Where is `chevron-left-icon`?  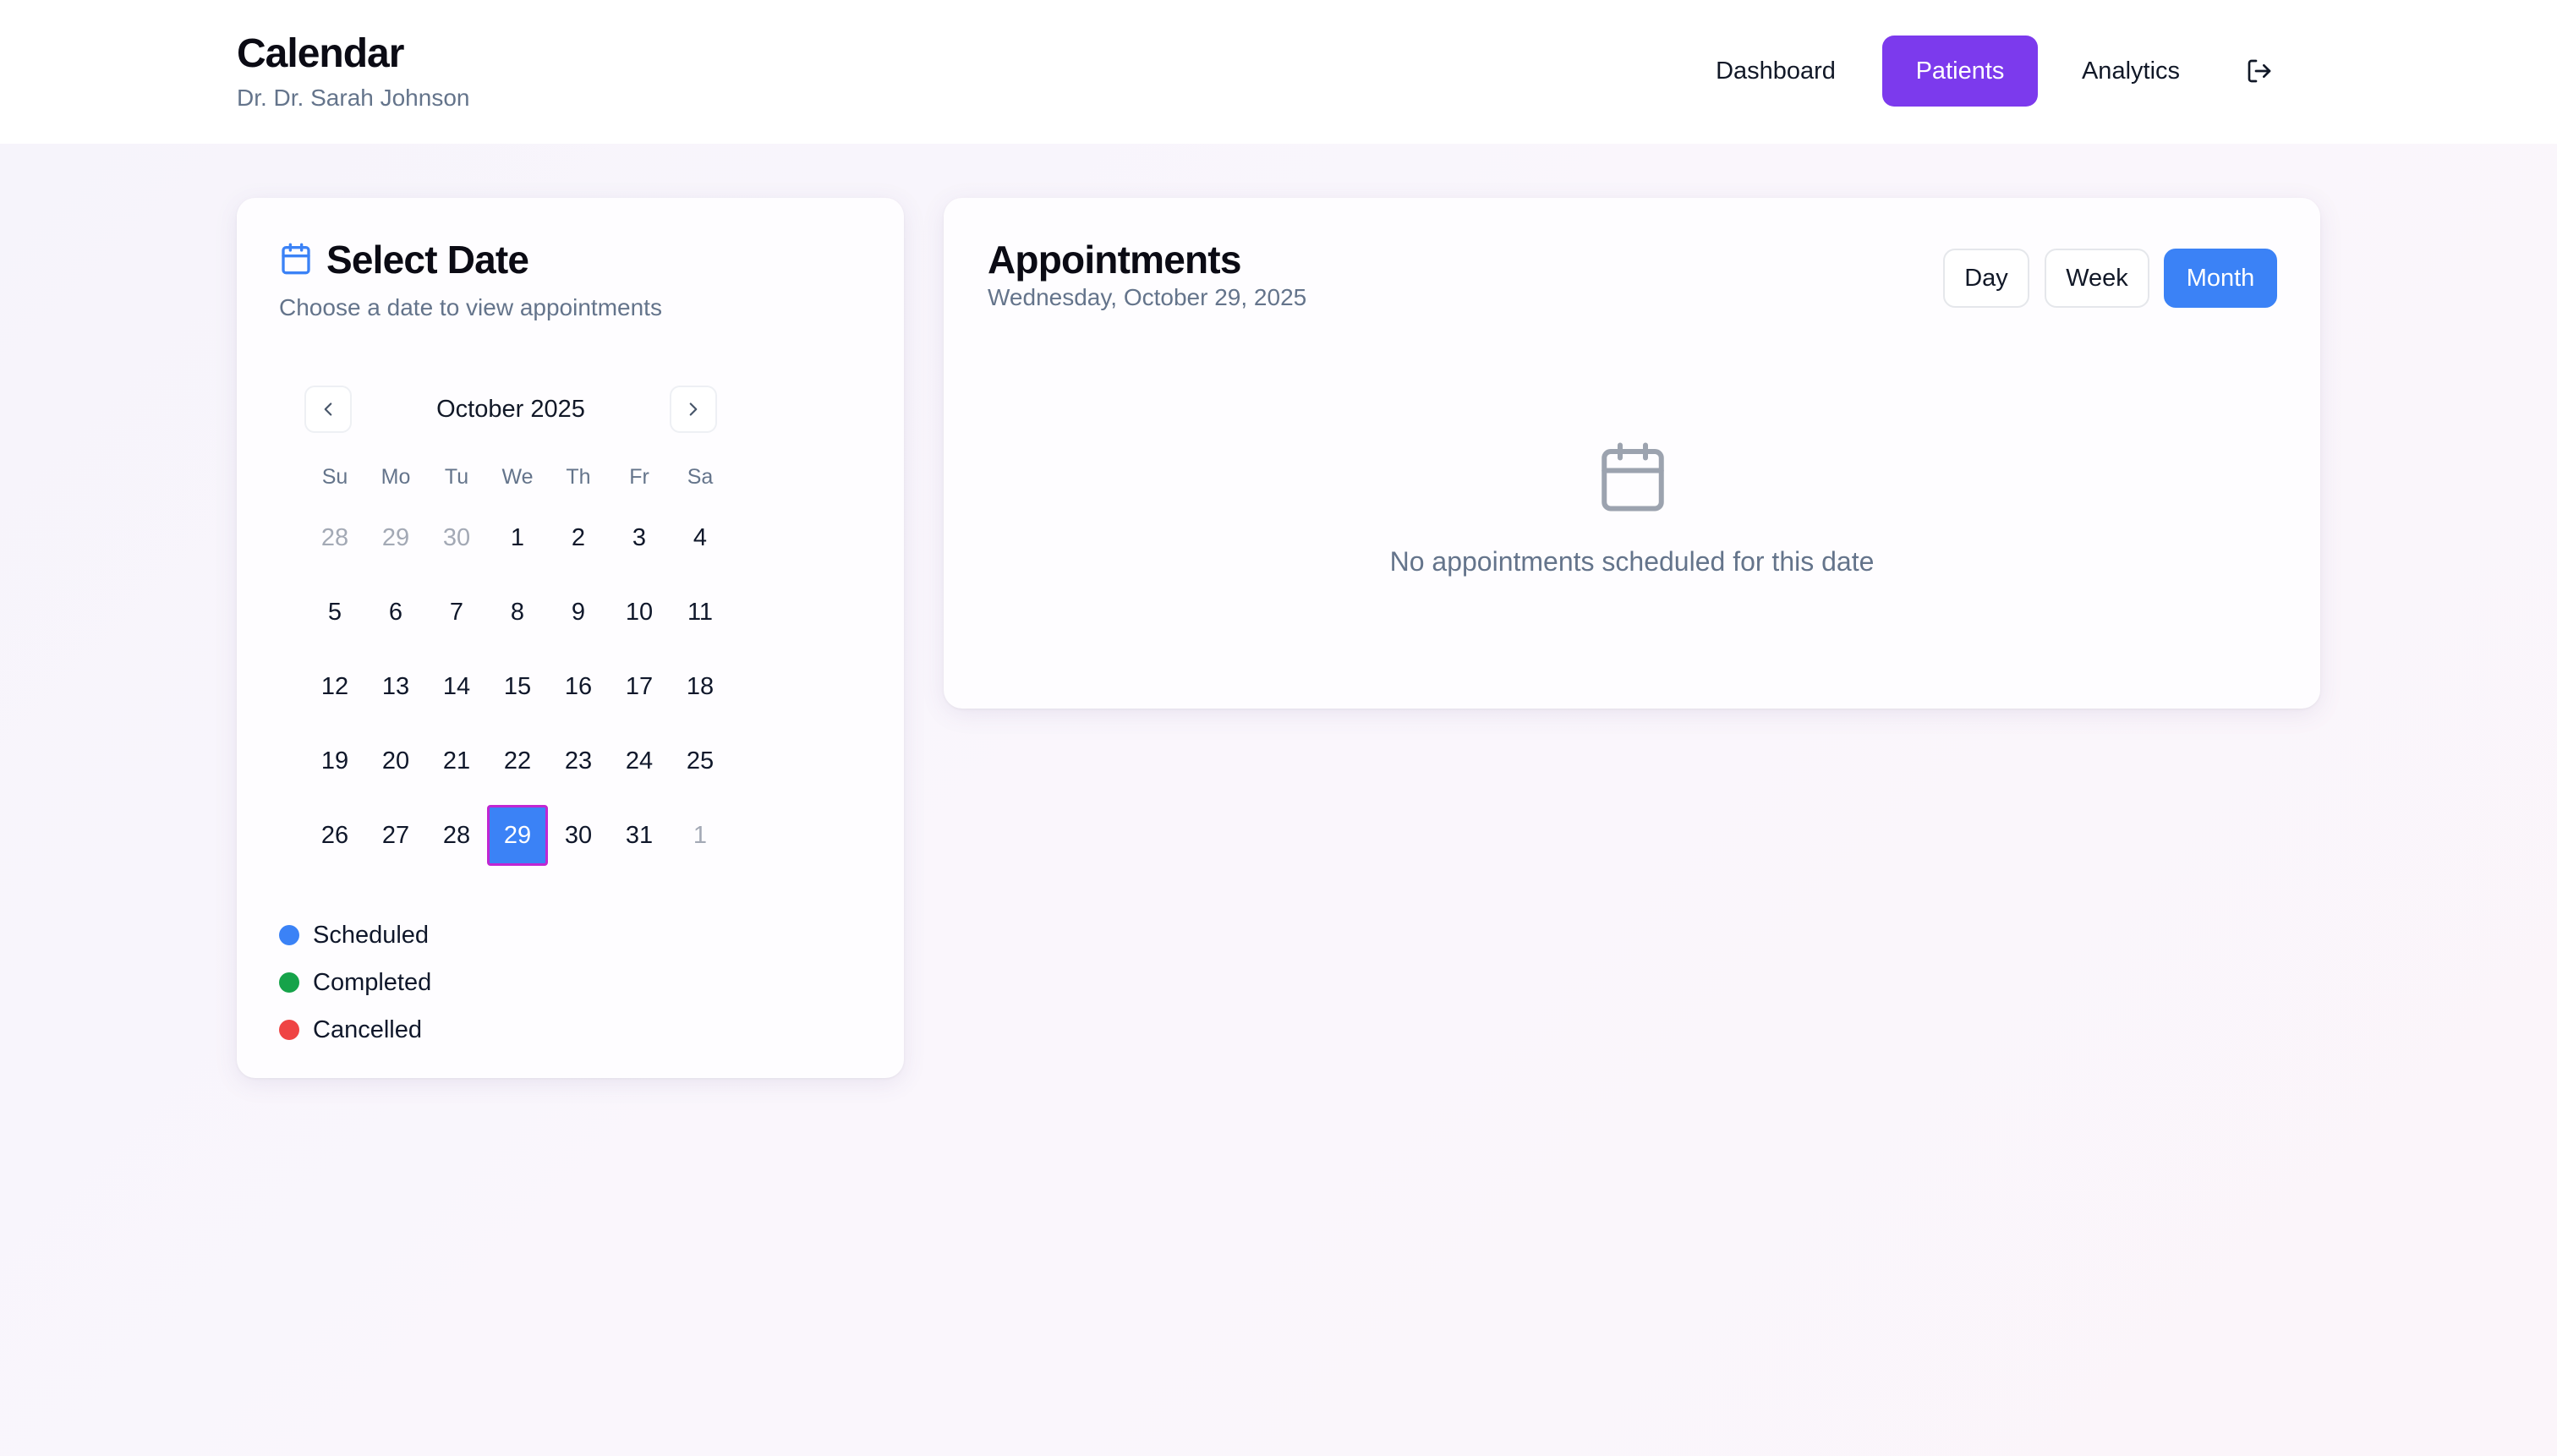
chevron-left-icon is located at coordinates (328, 409).